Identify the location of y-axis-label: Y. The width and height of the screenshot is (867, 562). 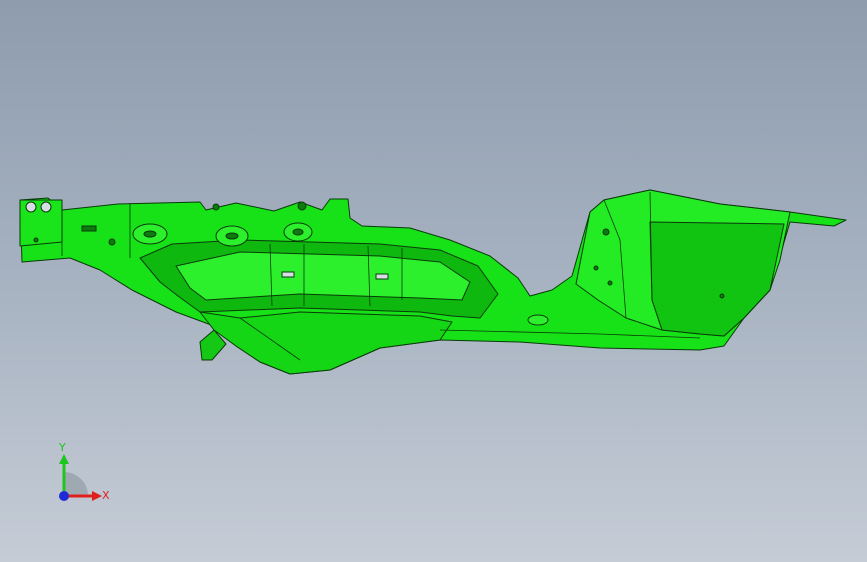
(62, 447).